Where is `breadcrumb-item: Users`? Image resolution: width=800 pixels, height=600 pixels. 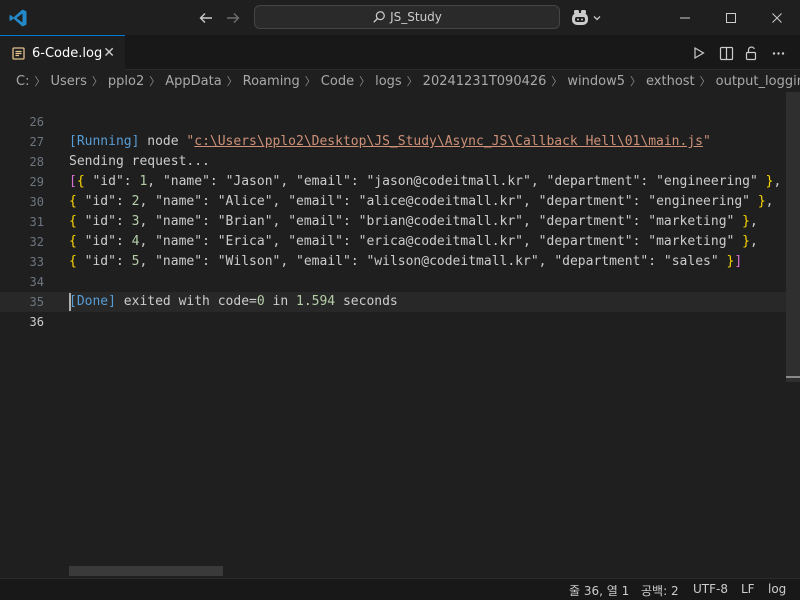 breadcrumb-item: Users is located at coordinates (68, 81).